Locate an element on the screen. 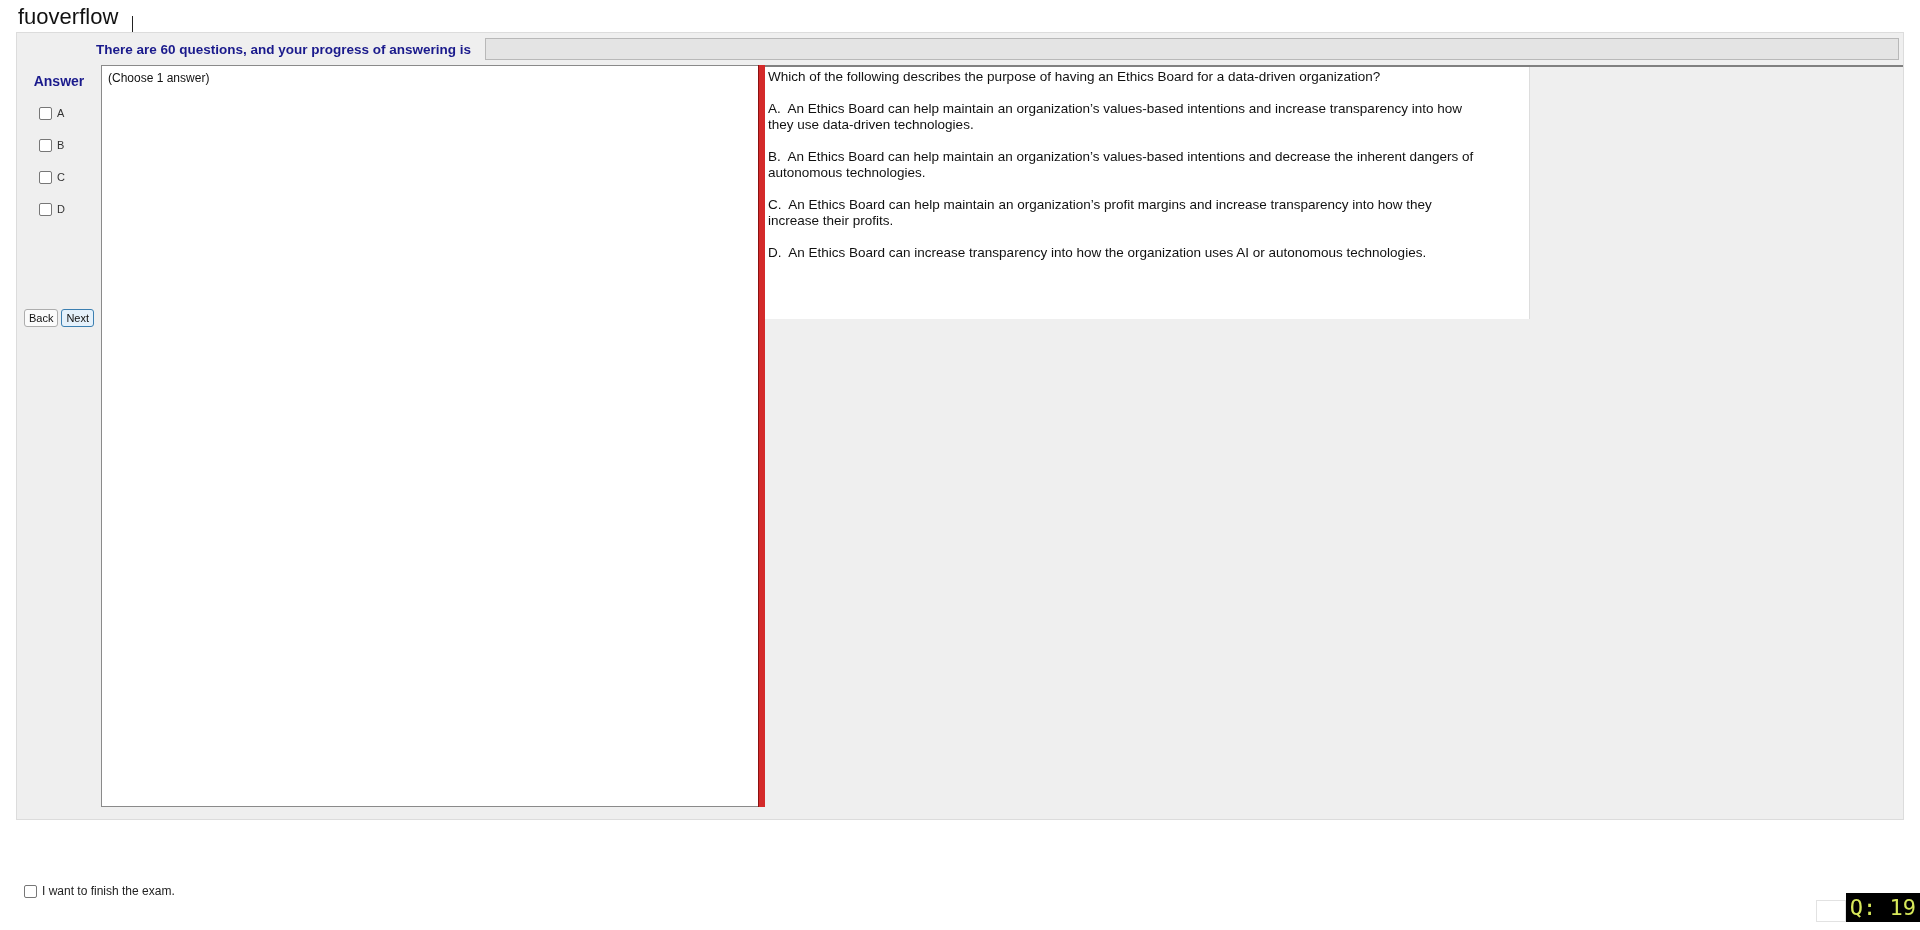 The width and height of the screenshot is (1920, 930). answer-heading: Answer is located at coordinates (59, 81).